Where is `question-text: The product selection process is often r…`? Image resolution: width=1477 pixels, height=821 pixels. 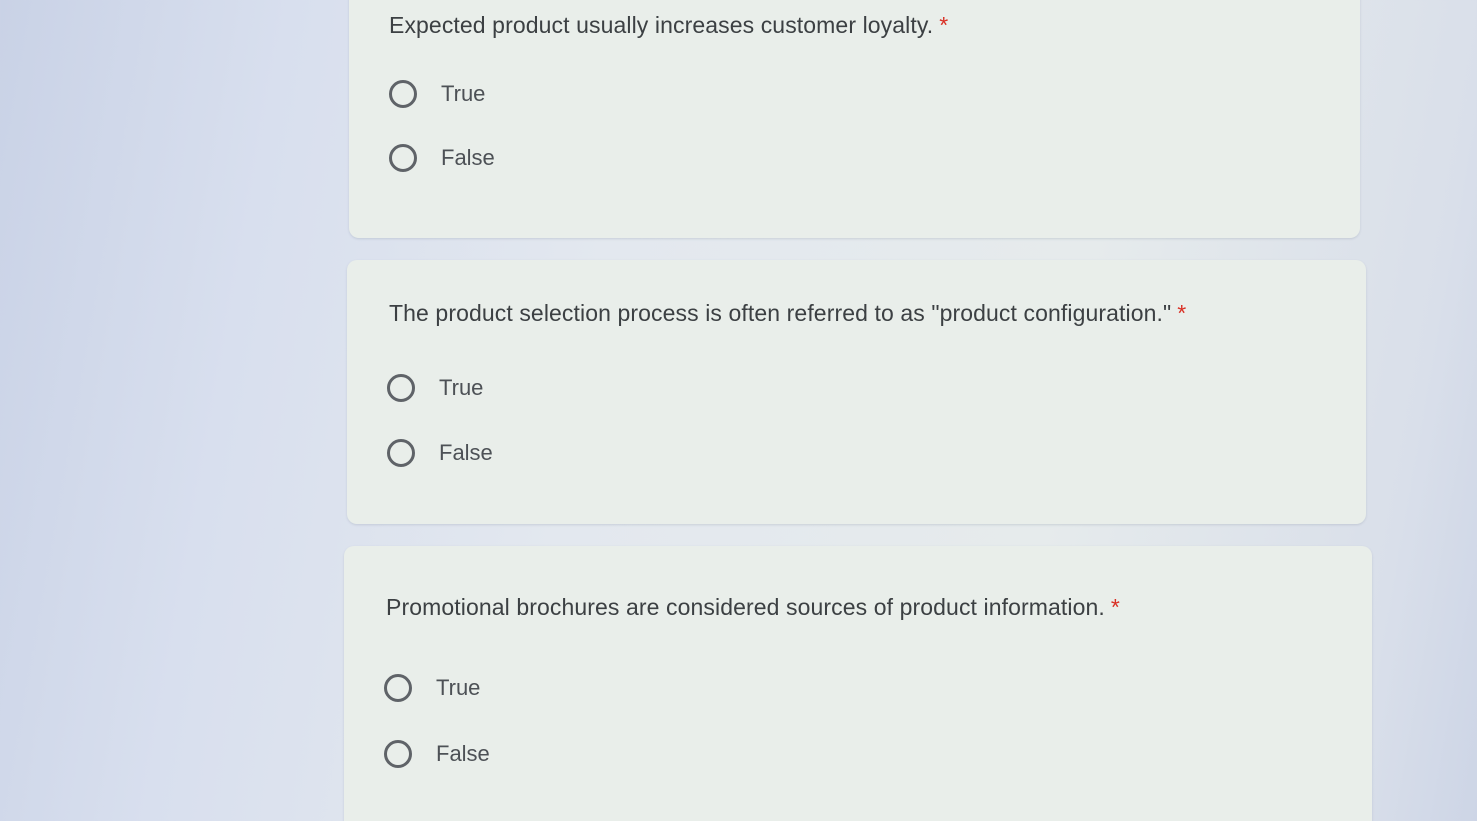
question-text: The product selection process is often r… is located at coordinates (787, 313).